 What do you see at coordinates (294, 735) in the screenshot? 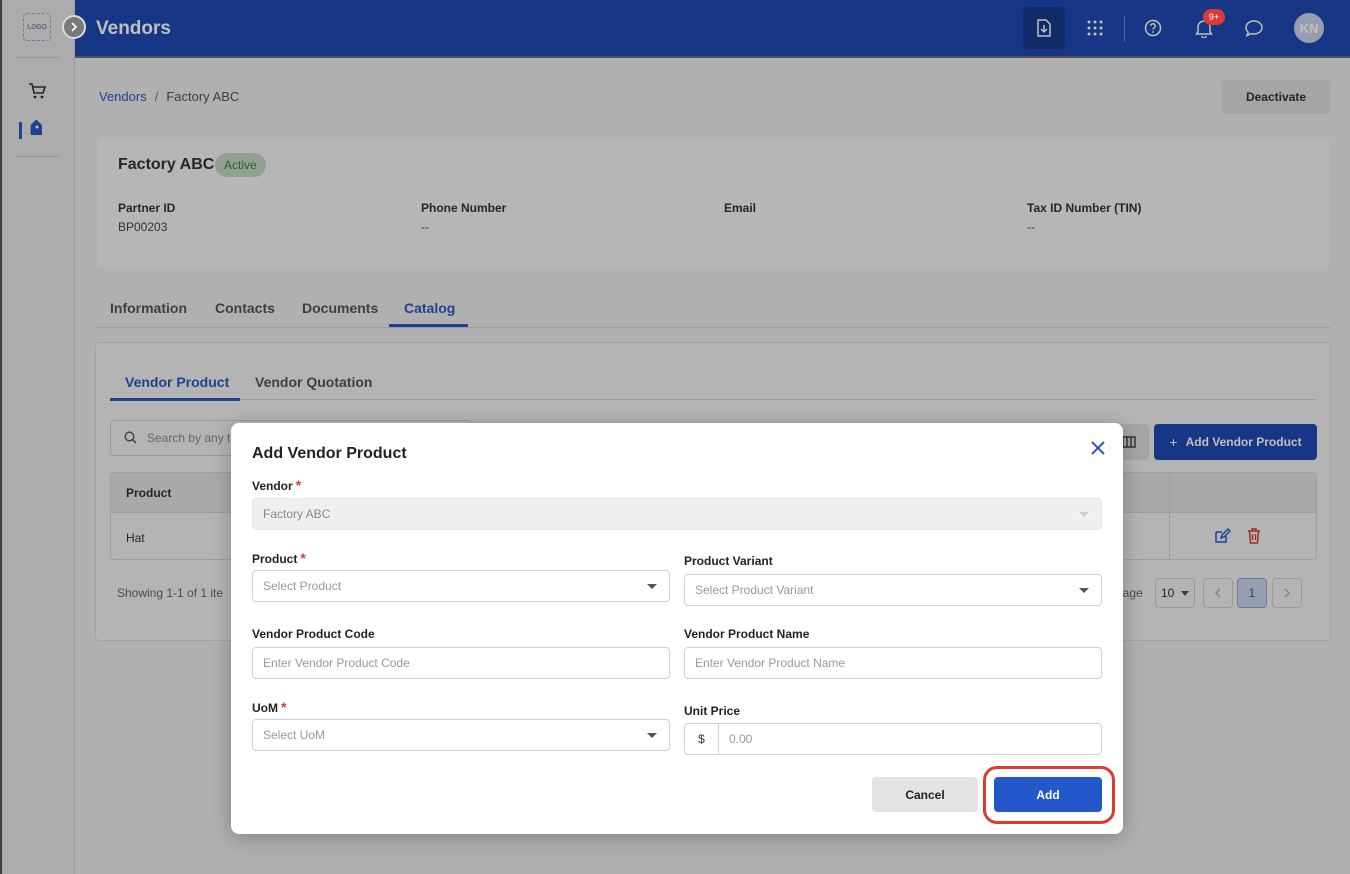
I see `uom-select-placeholder: Select UoM` at bounding box center [294, 735].